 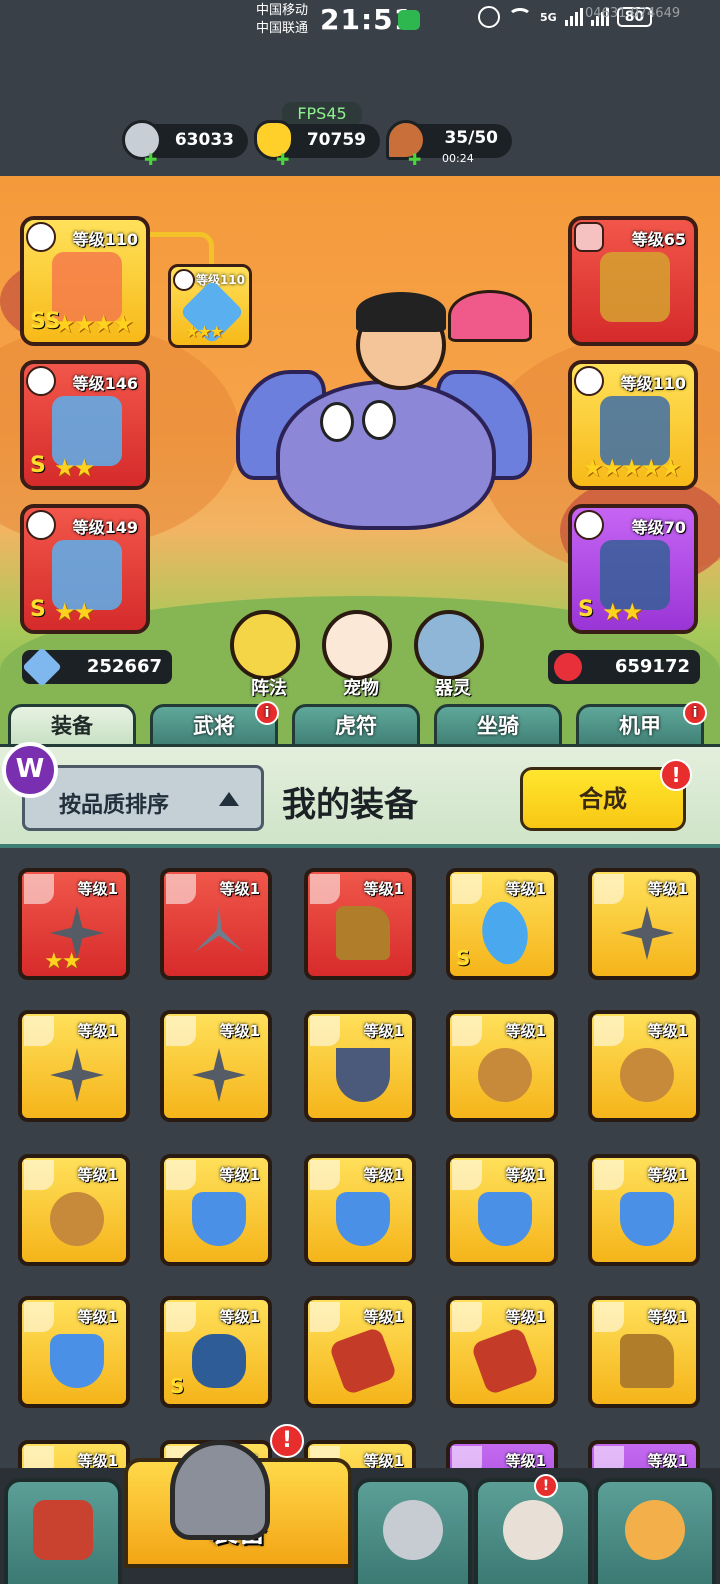 What do you see at coordinates (449, 654) in the screenshot?
I see `weapon-spirit-button: 器灵` at bounding box center [449, 654].